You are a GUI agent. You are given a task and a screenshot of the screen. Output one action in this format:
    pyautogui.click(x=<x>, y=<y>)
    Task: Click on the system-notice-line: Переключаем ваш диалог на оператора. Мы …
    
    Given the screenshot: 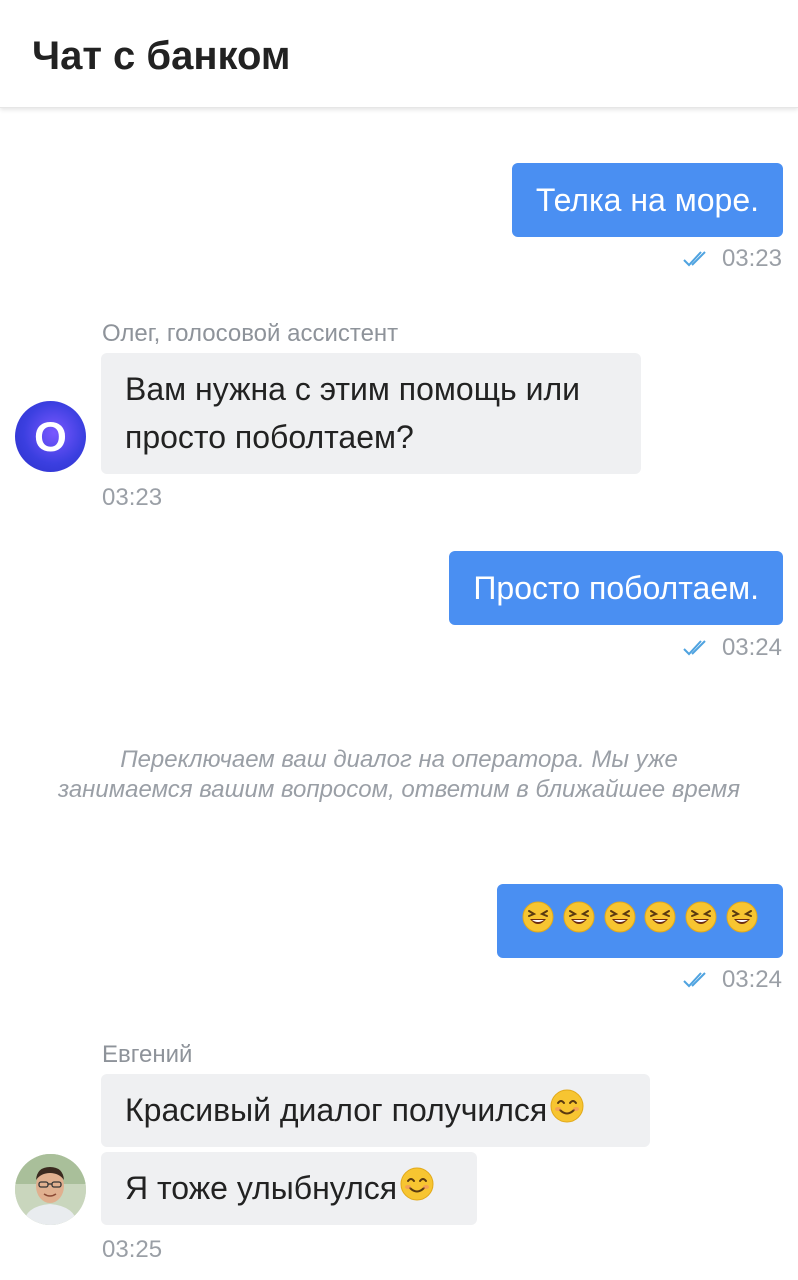 What is the action you would take?
    pyautogui.click(x=399, y=759)
    